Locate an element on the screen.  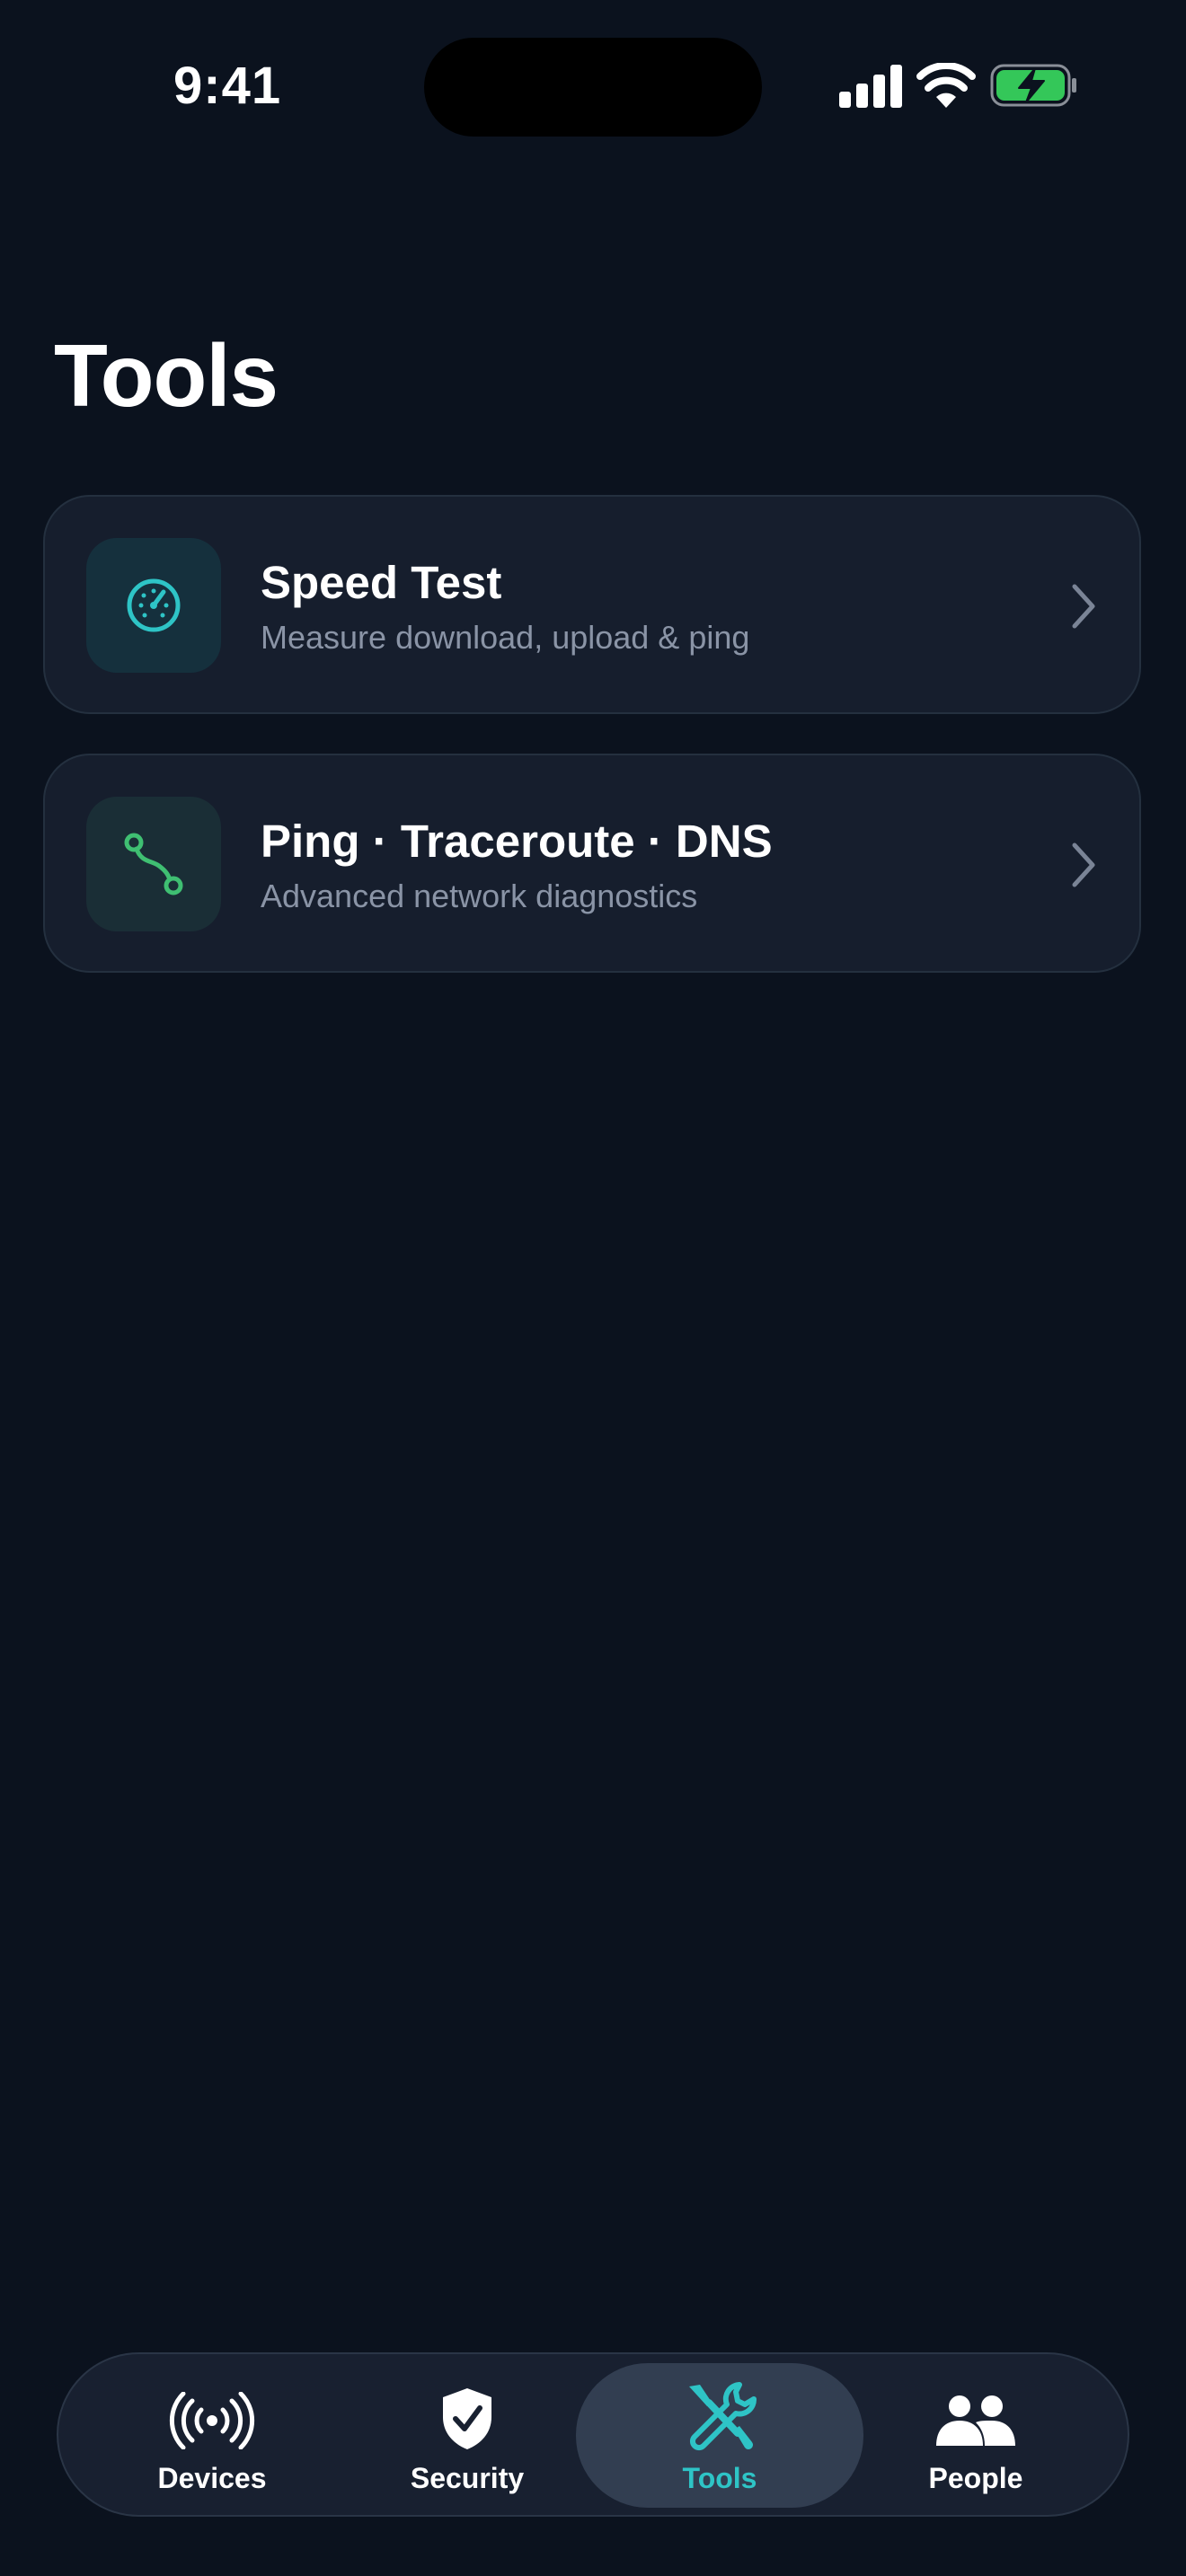
battery-charging-icon is located at coordinates (1033, 85).